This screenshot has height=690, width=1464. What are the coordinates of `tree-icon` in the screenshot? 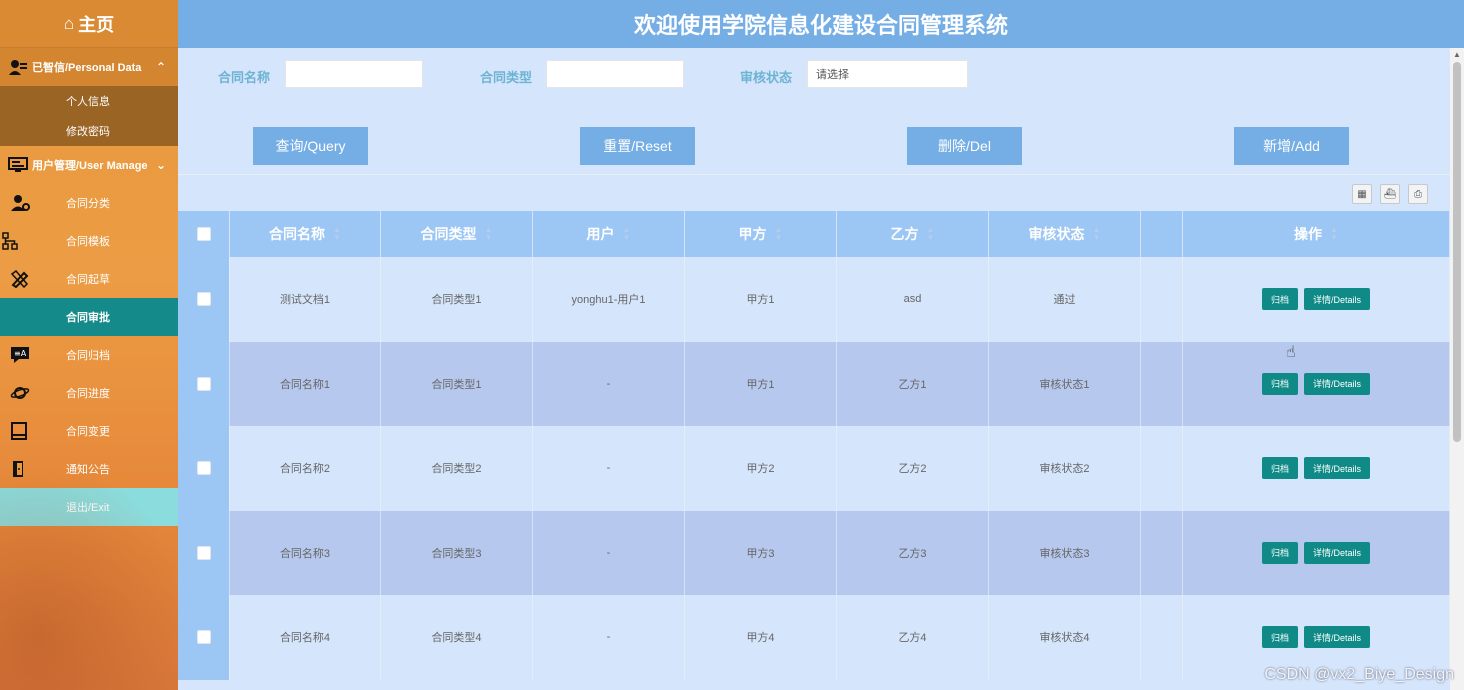 It's located at (12, 241).